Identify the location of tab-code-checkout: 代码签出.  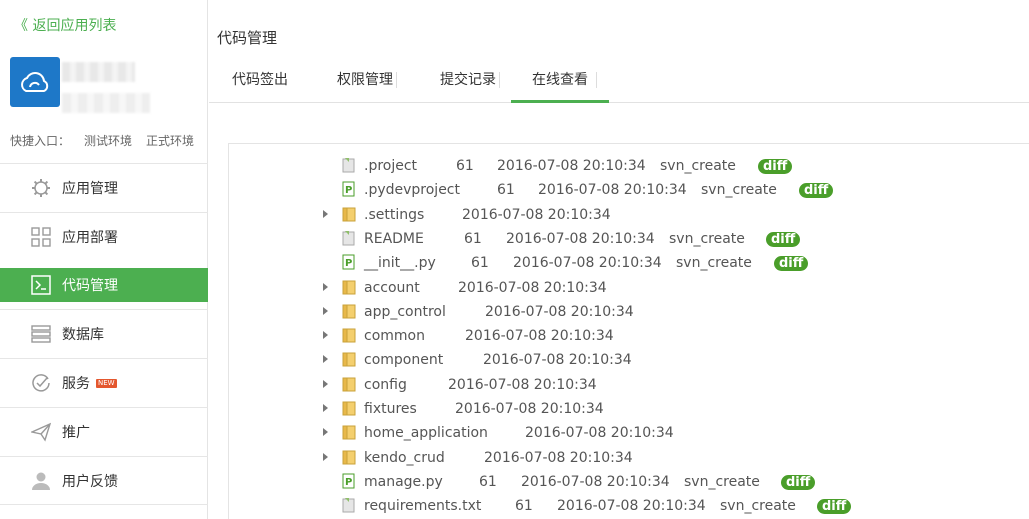
(260, 82).